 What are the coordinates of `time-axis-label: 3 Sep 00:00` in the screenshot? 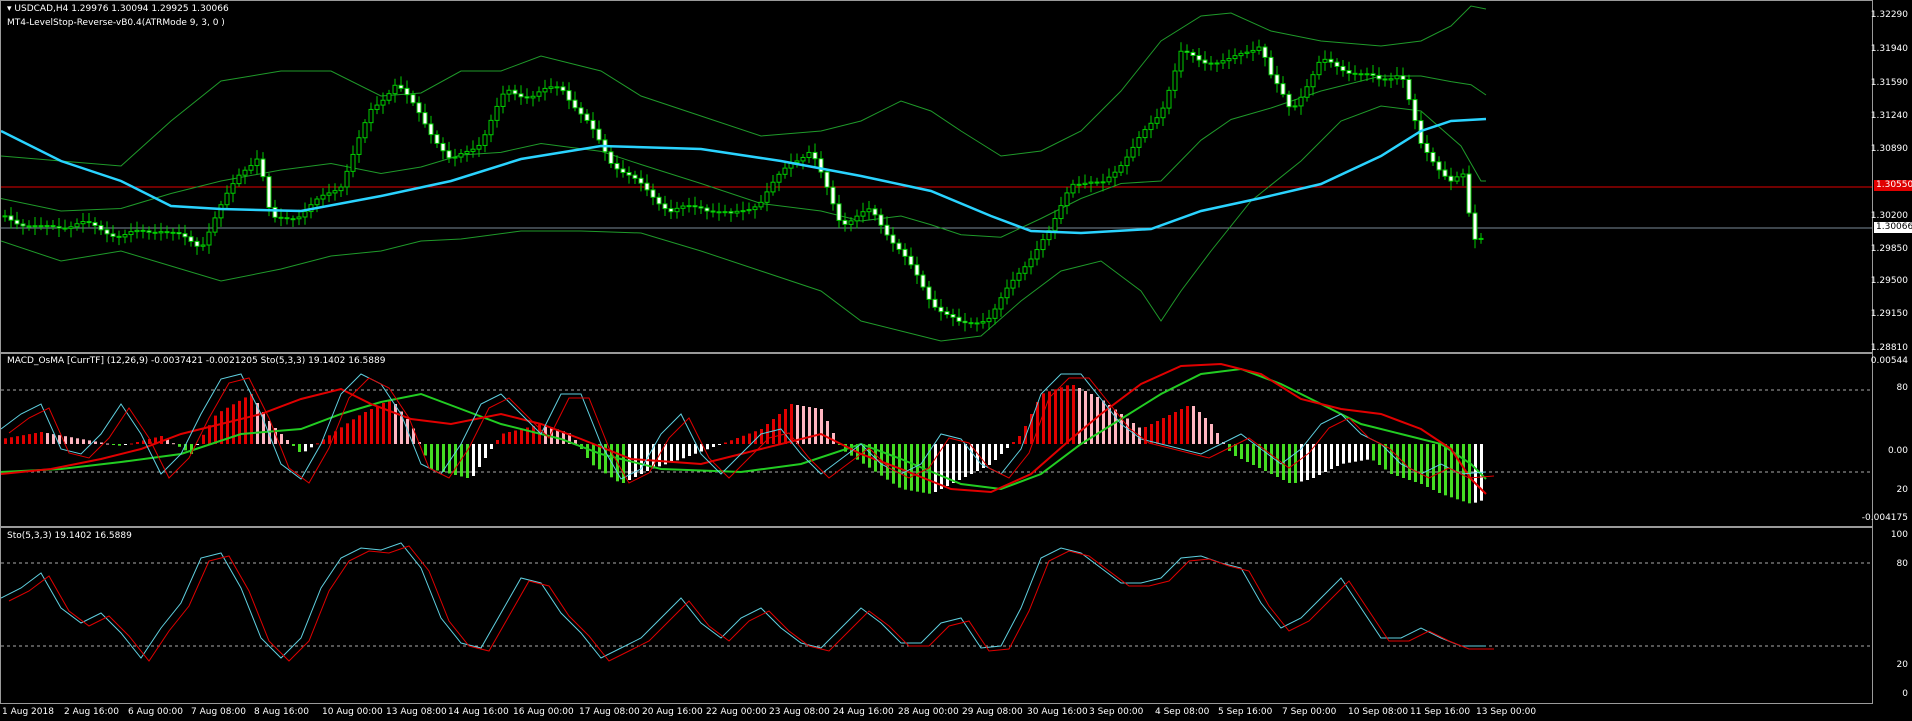 It's located at (1116, 712).